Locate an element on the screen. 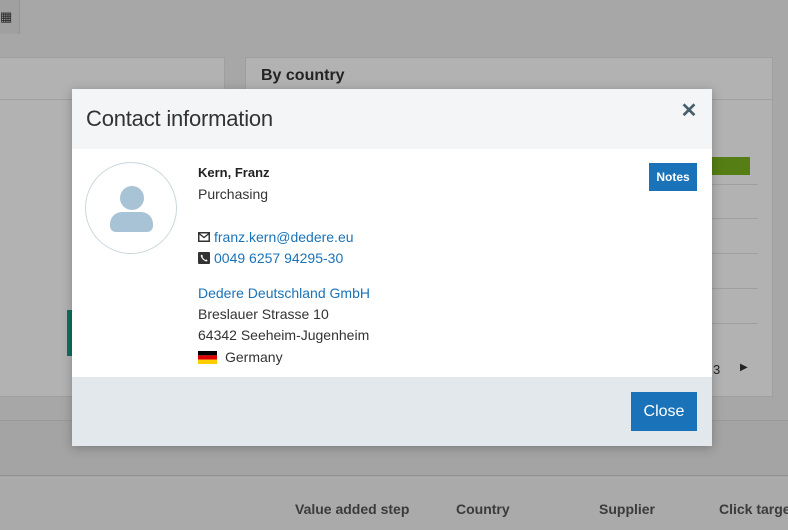 The width and height of the screenshot is (788, 530). avatar is located at coordinates (131, 208).